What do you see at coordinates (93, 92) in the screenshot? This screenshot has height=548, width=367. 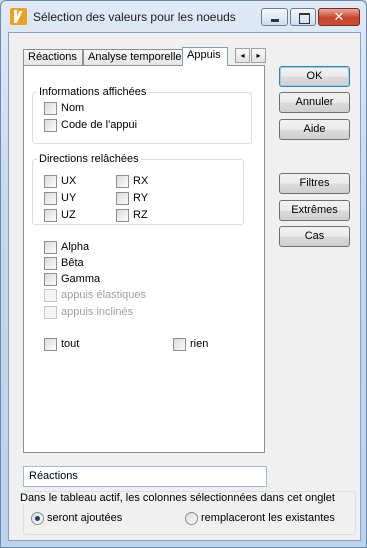 I see `informations-legend: Informations affichées` at bounding box center [93, 92].